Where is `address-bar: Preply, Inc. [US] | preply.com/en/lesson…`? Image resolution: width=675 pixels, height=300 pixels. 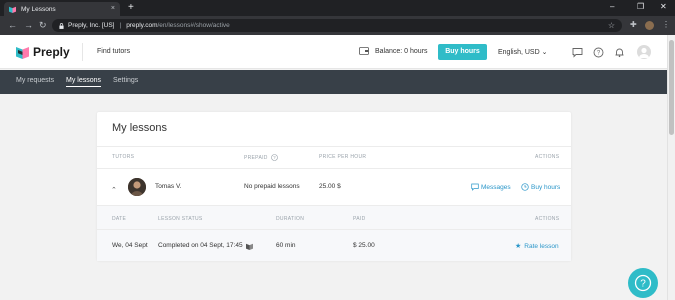 address-bar: Preply, Inc. [US] | preply.com/en/lesson… is located at coordinates (337, 25).